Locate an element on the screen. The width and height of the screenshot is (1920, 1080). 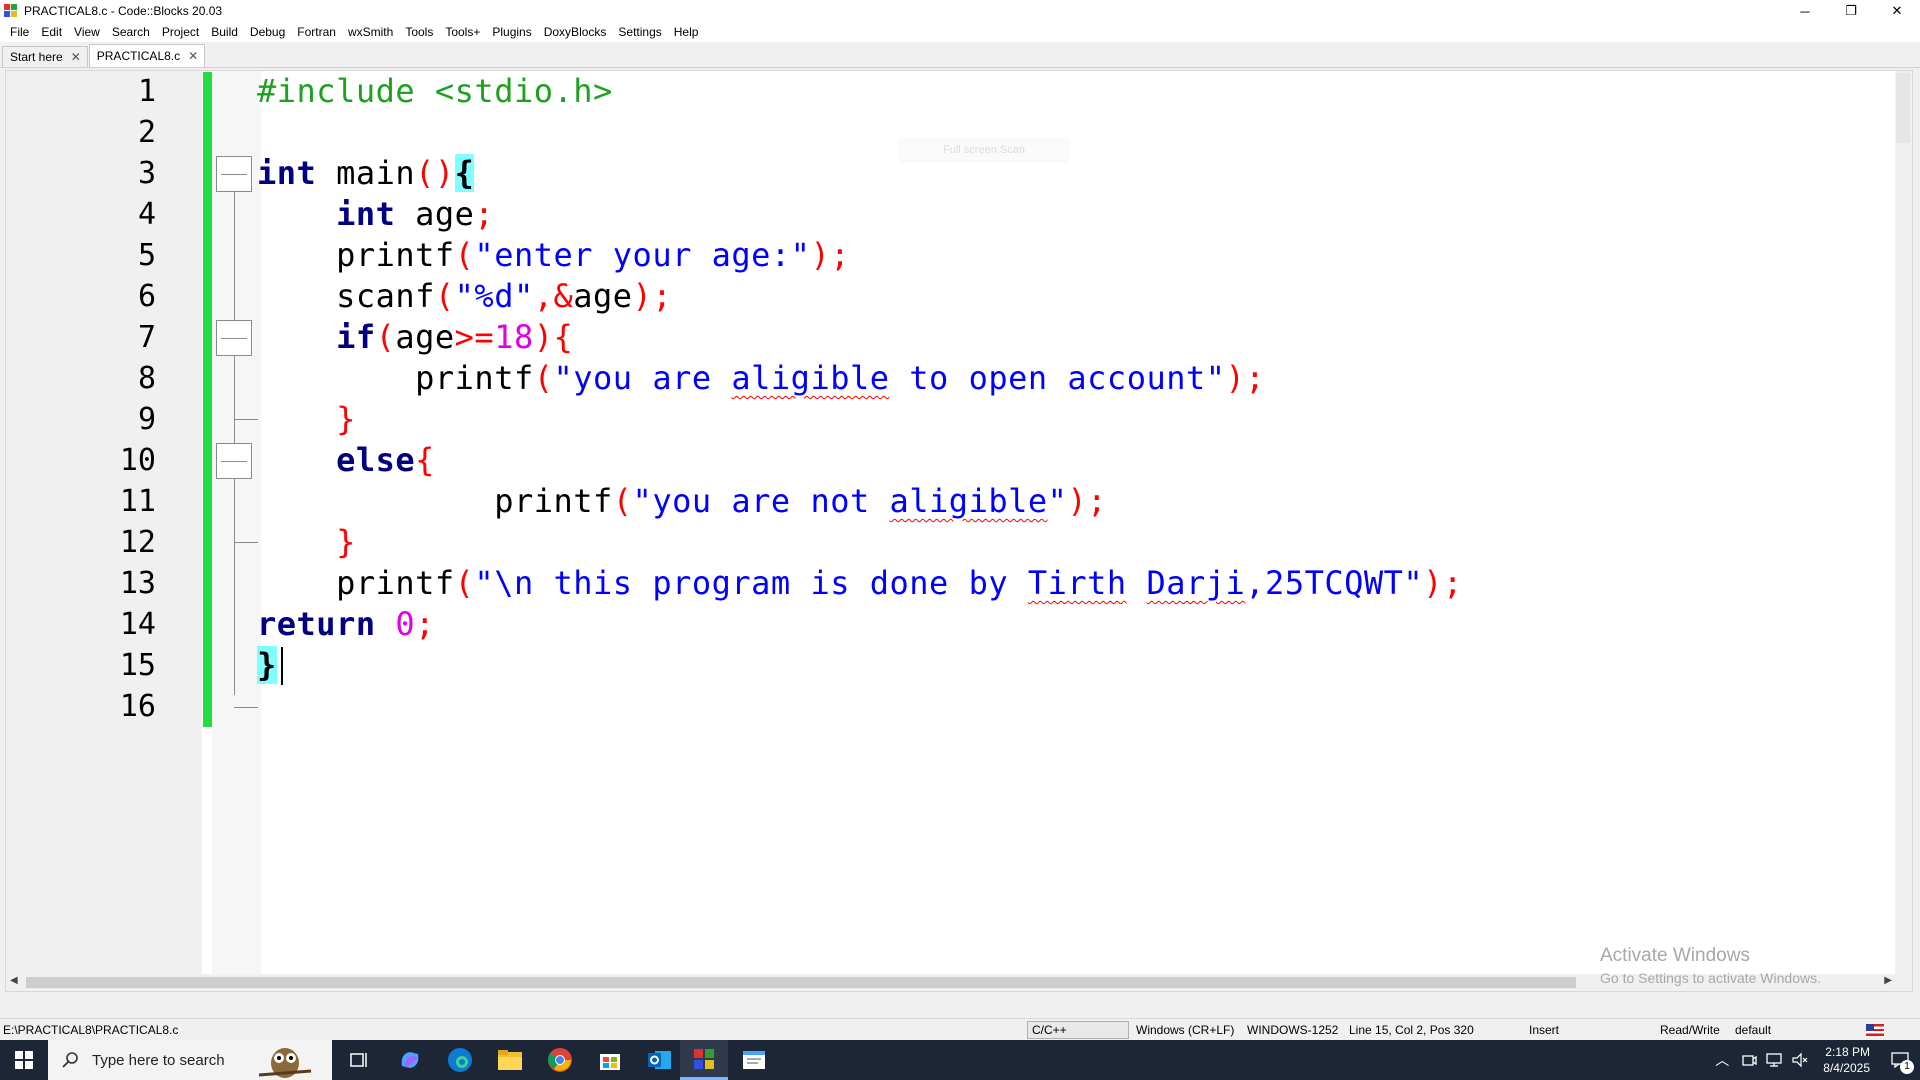
code-line-15: } is located at coordinates (267, 665).